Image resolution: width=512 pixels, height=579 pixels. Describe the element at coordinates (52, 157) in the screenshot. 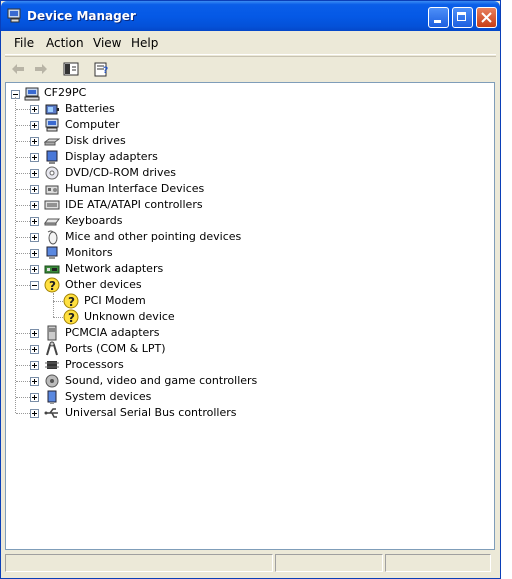

I see `display-adapter-icon` at that location.